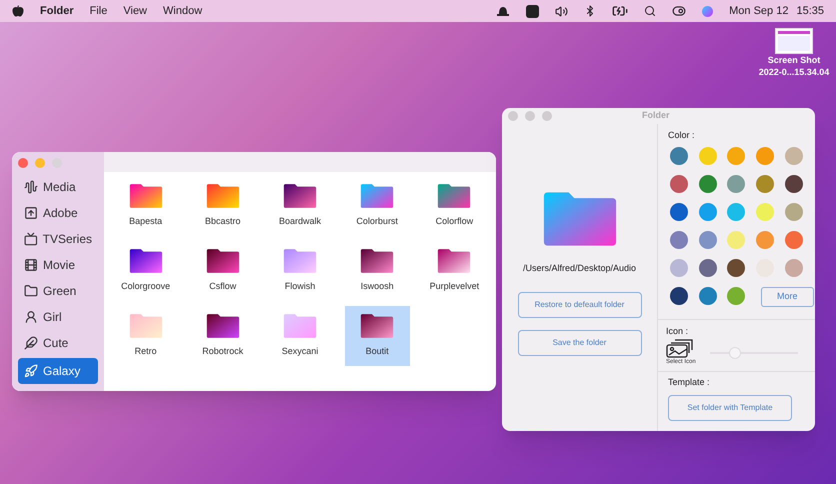 Image resolution: width=836 pixels, height=484 pixels. Describe the element at coordinates (182, 11) in the screenshot. I see `menu-item: Window` at that location.